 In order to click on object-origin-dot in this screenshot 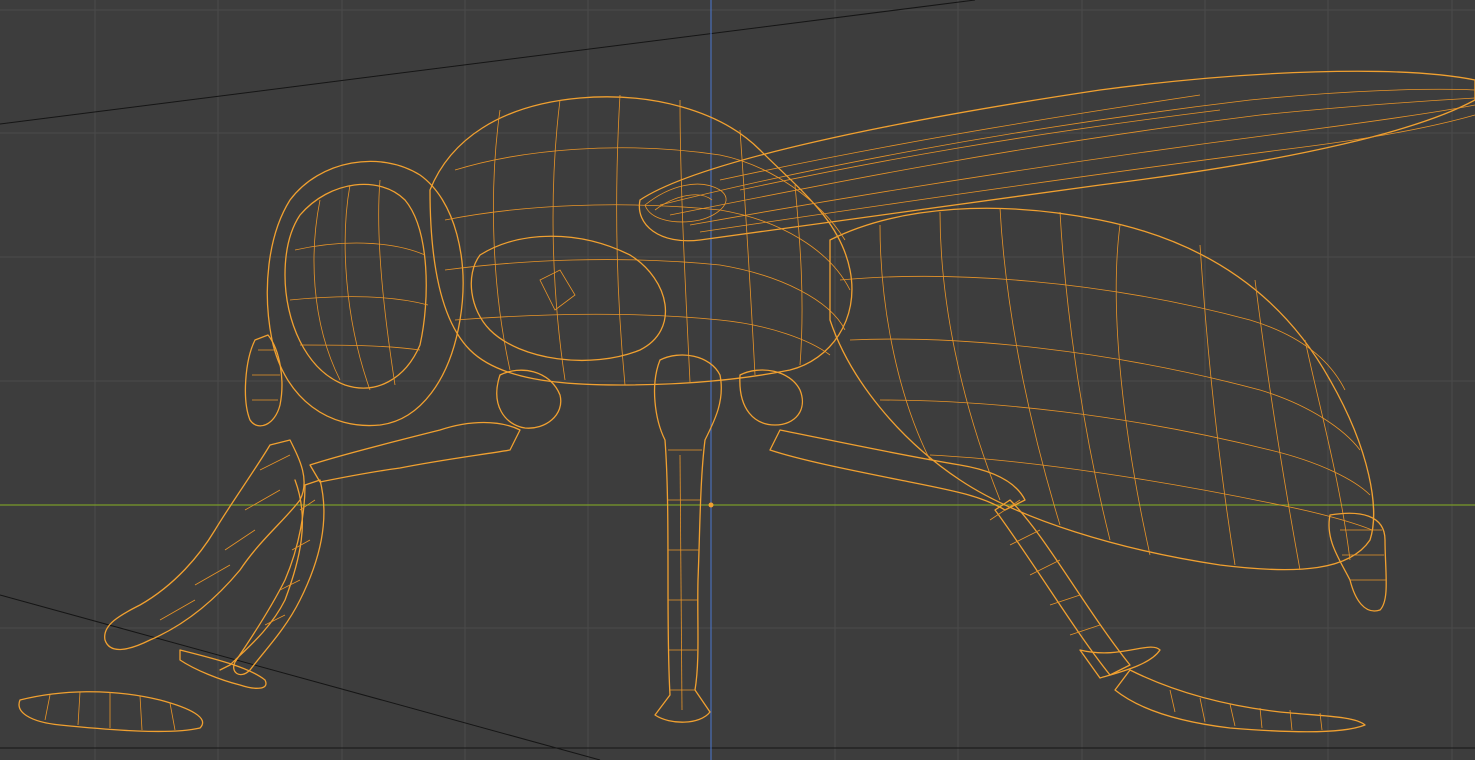, I will do `click(711, 505)`.